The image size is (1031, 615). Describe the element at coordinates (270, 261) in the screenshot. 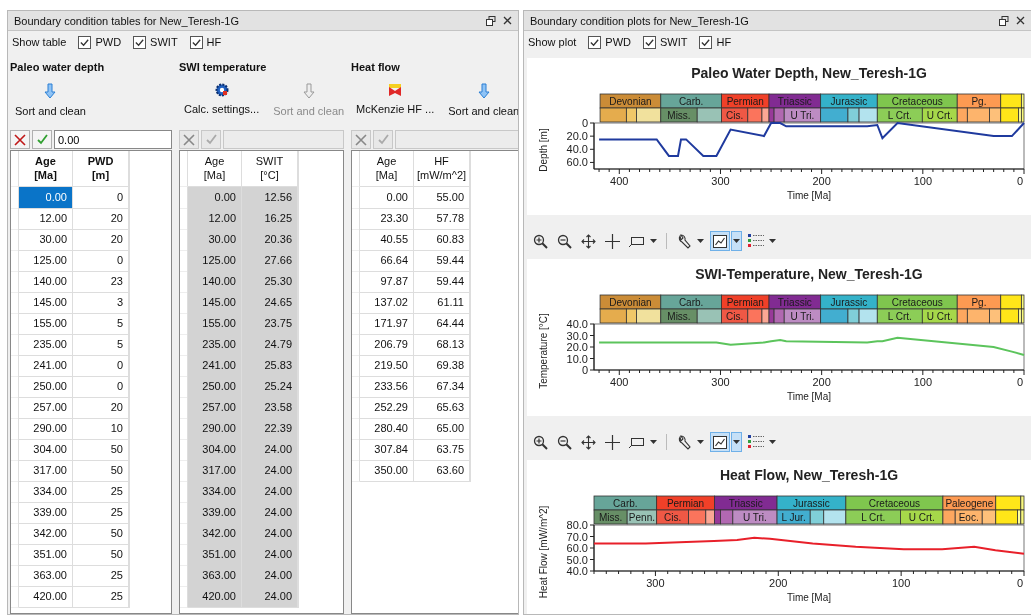

I see `table-cell: 27.66` at that location.